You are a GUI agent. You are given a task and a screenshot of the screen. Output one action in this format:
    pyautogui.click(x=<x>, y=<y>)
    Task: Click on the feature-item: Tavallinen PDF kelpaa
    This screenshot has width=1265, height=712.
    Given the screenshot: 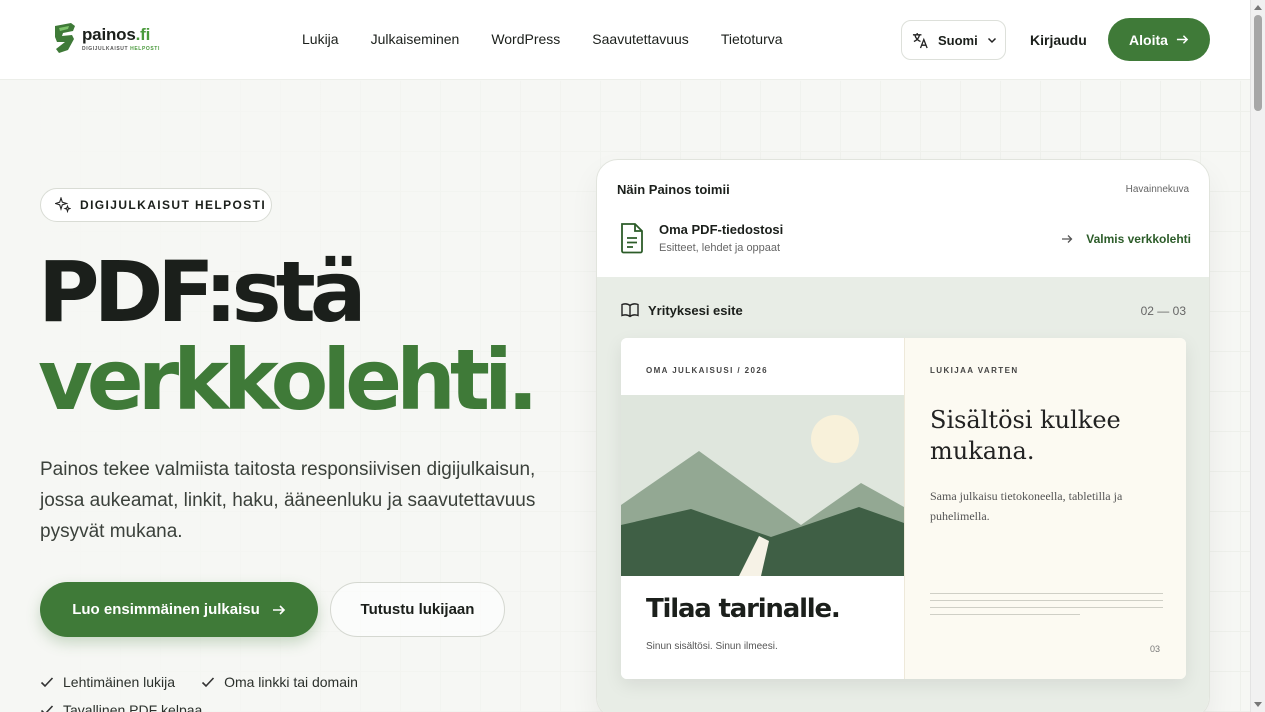 What is the action you would take?
    pyautogui.click(x=121, y=707)
    